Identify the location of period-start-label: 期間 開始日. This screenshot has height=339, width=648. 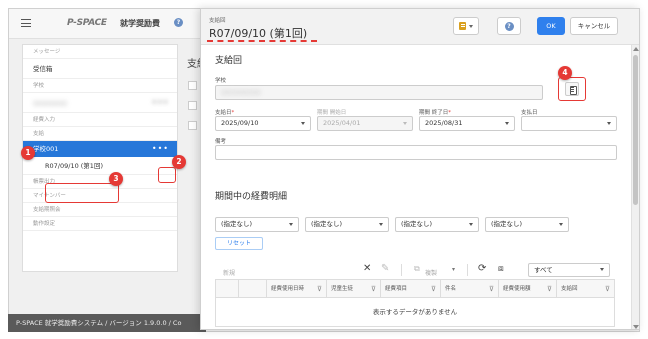
(332, 113).